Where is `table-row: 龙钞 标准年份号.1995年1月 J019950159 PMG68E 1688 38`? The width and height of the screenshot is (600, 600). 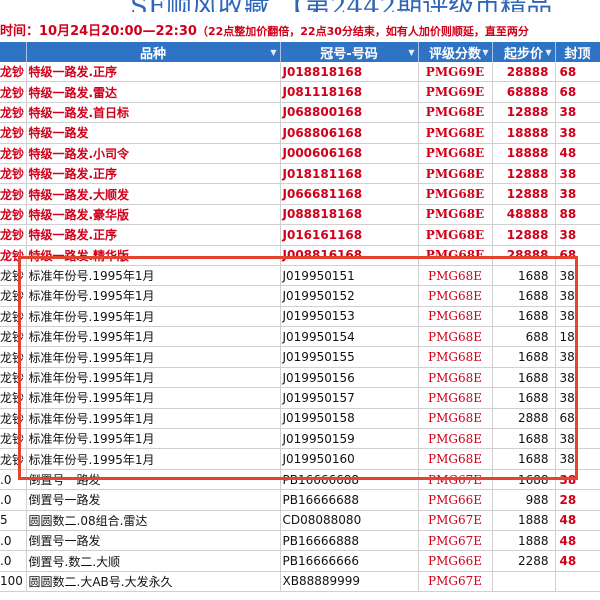
table-row: 龙钞 标准年份号.1995年1月 J019950159 PMG68E 1688 38 is located at coordinates (300, 439).